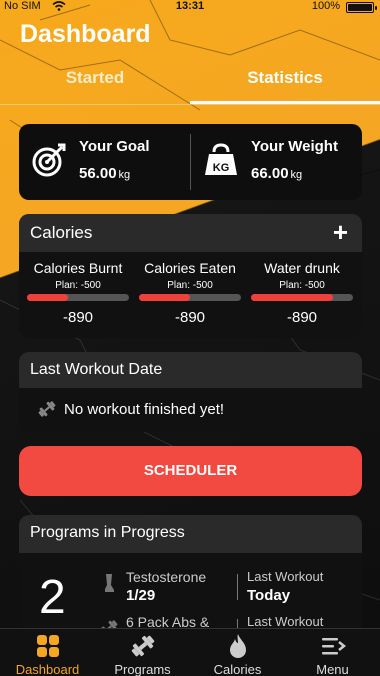 This screenshot has height=676, width=380. Describe the element at coordinates (190, 293) in the screenshot. I see `calories-eaten: Calories Eaten Plan: -500 -890` at that location.